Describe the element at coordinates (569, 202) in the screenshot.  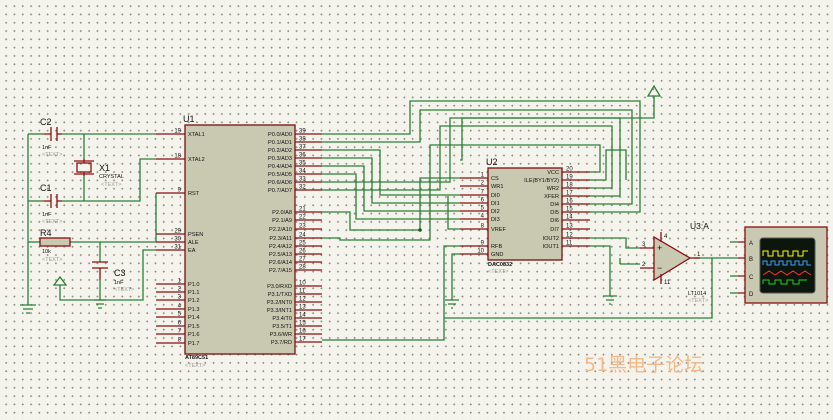
I see `u2-pin-number: 16` at that location.